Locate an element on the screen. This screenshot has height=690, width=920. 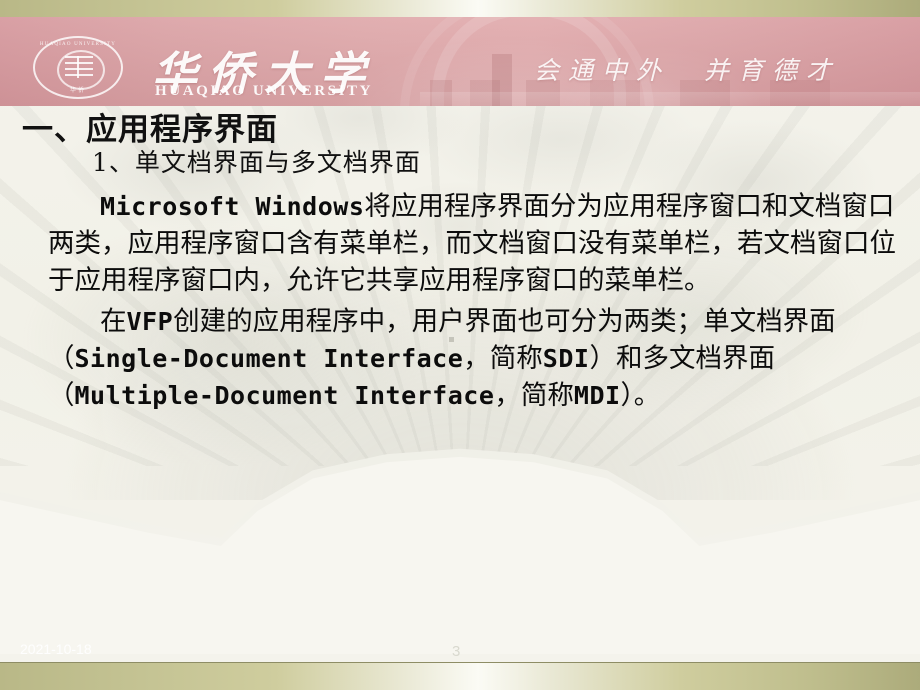
text-run: Multiple-Document Interface is located at coordinates (284, 395).